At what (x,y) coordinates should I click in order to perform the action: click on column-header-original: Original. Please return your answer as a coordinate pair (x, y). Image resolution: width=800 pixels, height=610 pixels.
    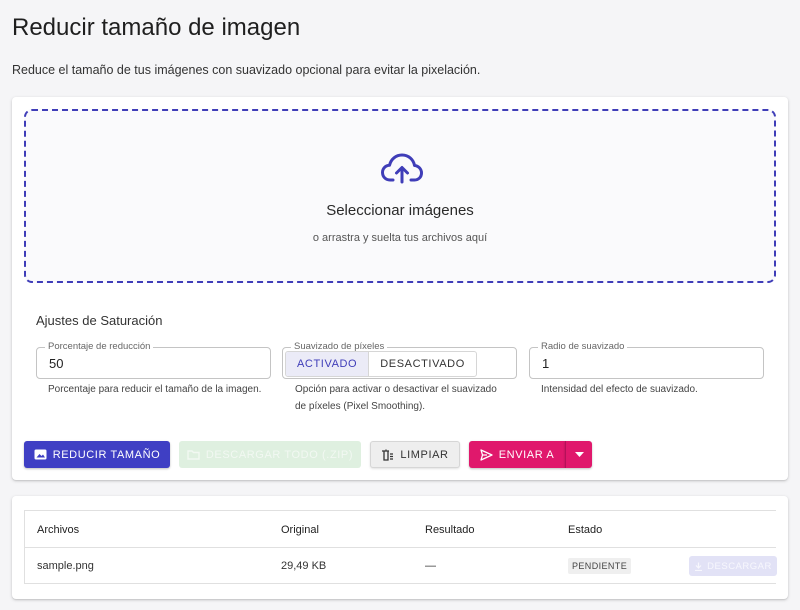
    Looking at the image, I should click on (300, 530).